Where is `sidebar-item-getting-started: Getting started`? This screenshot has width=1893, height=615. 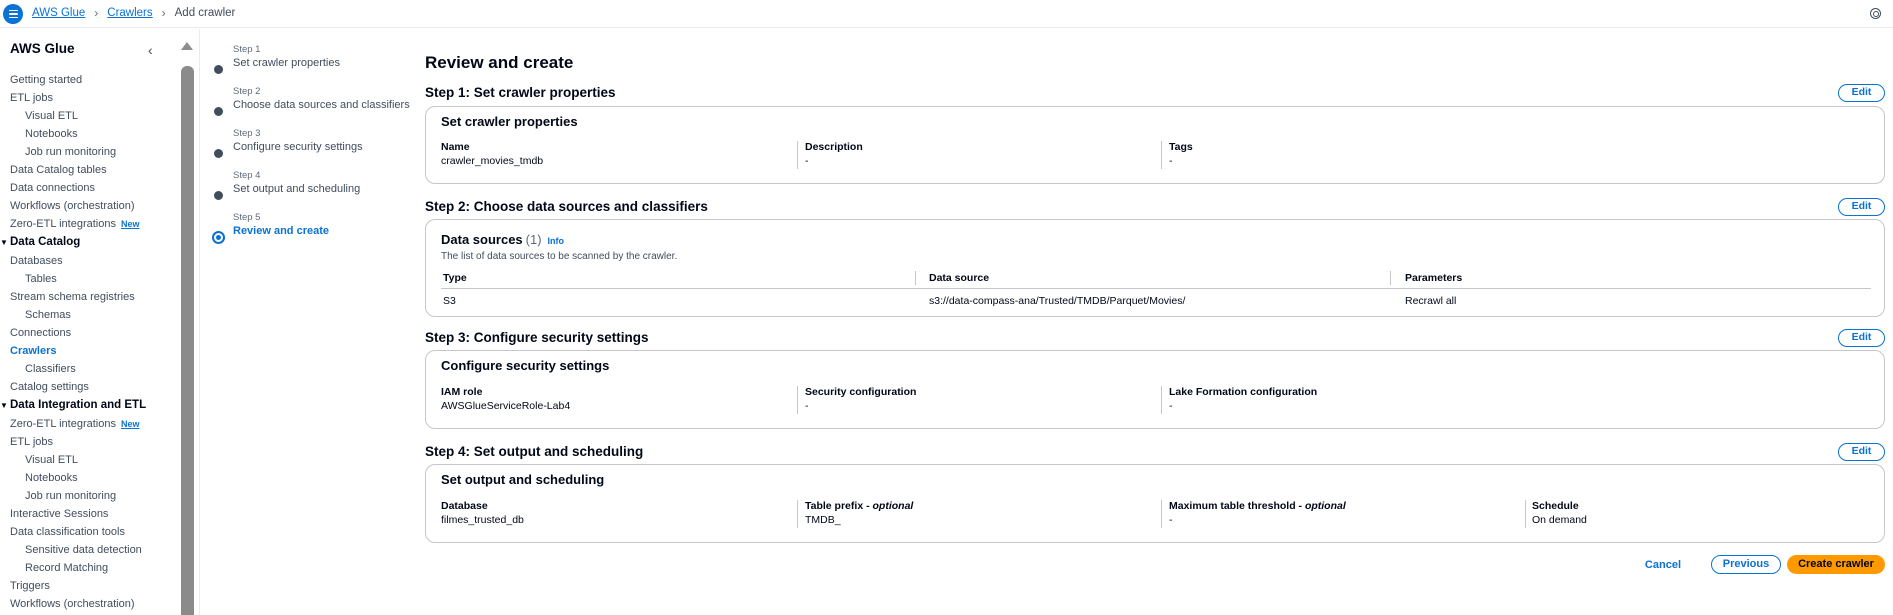 sidebar-item-getting-started: Getting started is located at coordinates (88, 80).